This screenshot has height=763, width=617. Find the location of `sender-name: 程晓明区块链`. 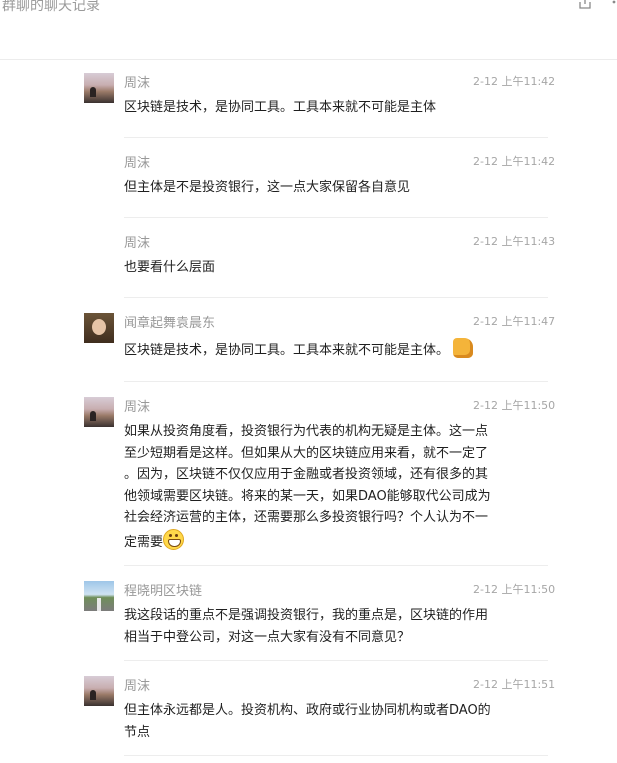

sender-name: 程晓明区块链 is located at coordinates (163, 591).